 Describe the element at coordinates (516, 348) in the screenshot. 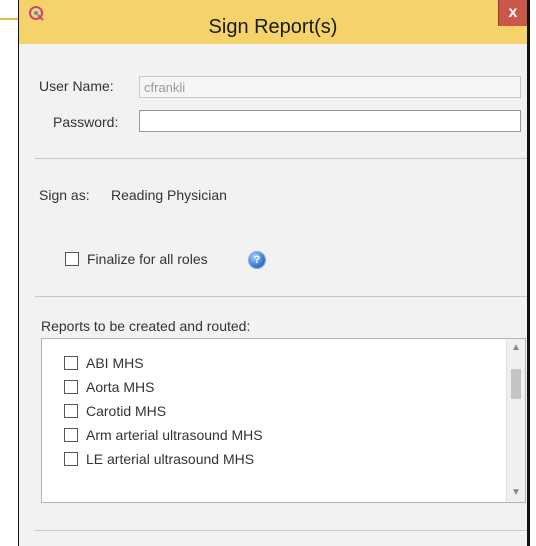

I see `scroll-up-arrow-icon: ▲` at that location.